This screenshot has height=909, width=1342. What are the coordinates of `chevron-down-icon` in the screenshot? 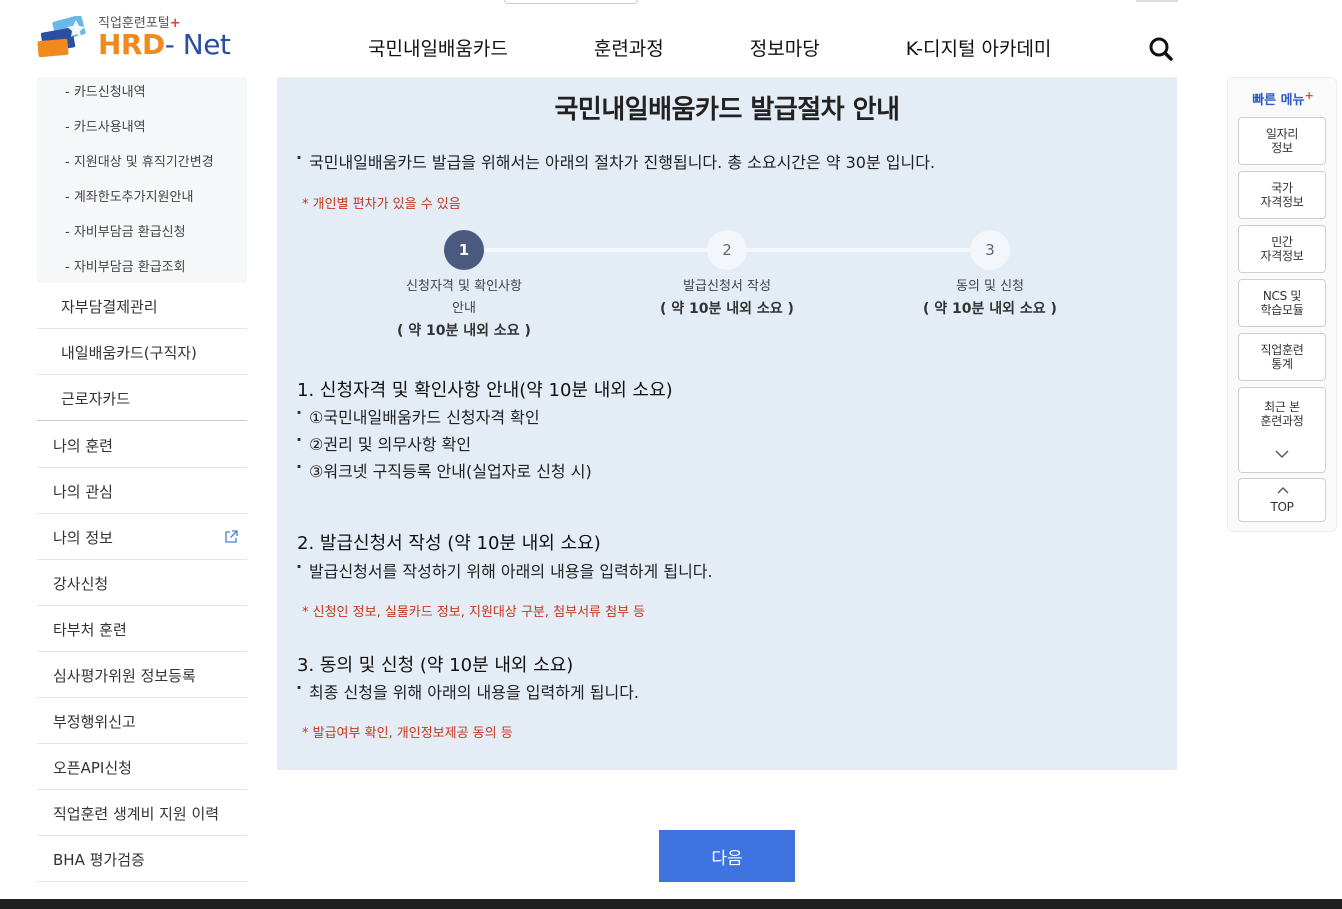 It's located at (1282, 454).